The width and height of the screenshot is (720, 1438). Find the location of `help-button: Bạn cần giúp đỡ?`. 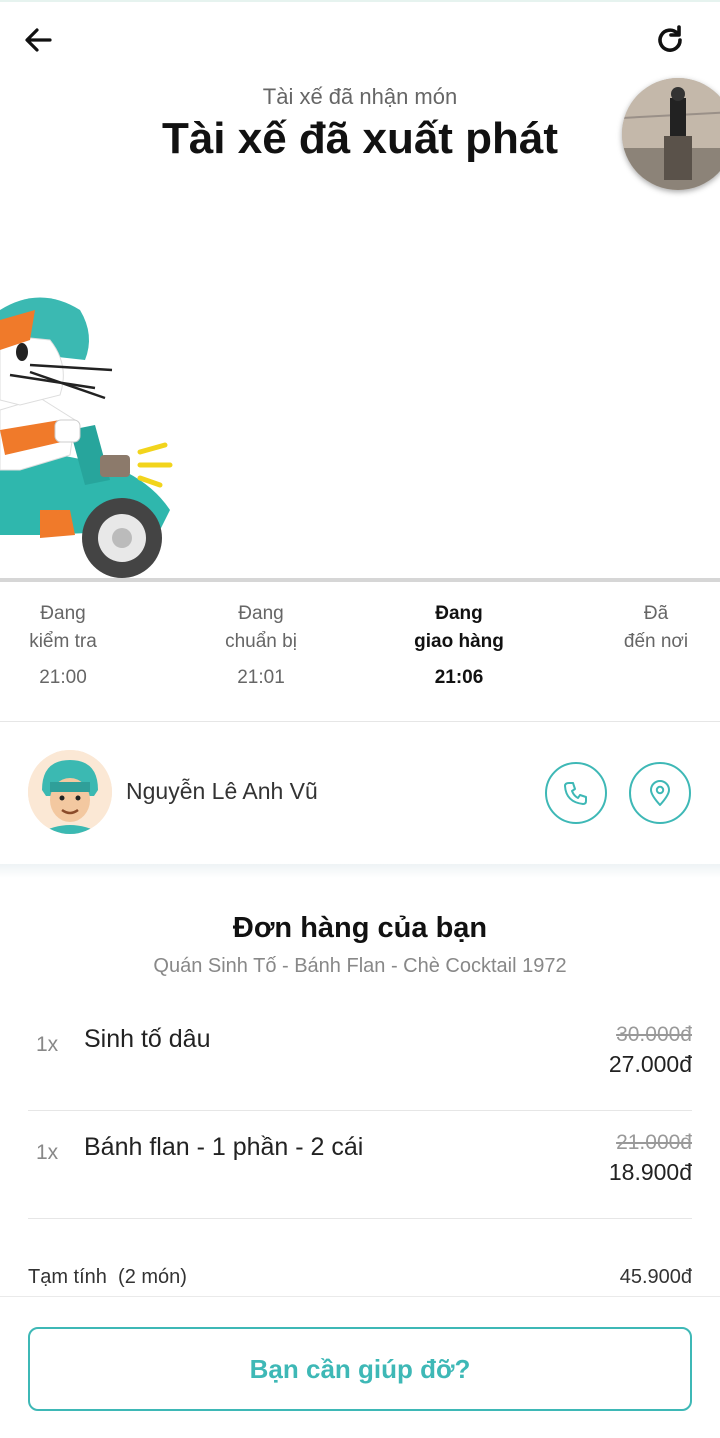

help-button: Bạn cần giúp đỡ? is located at coordinates (360, 1369).